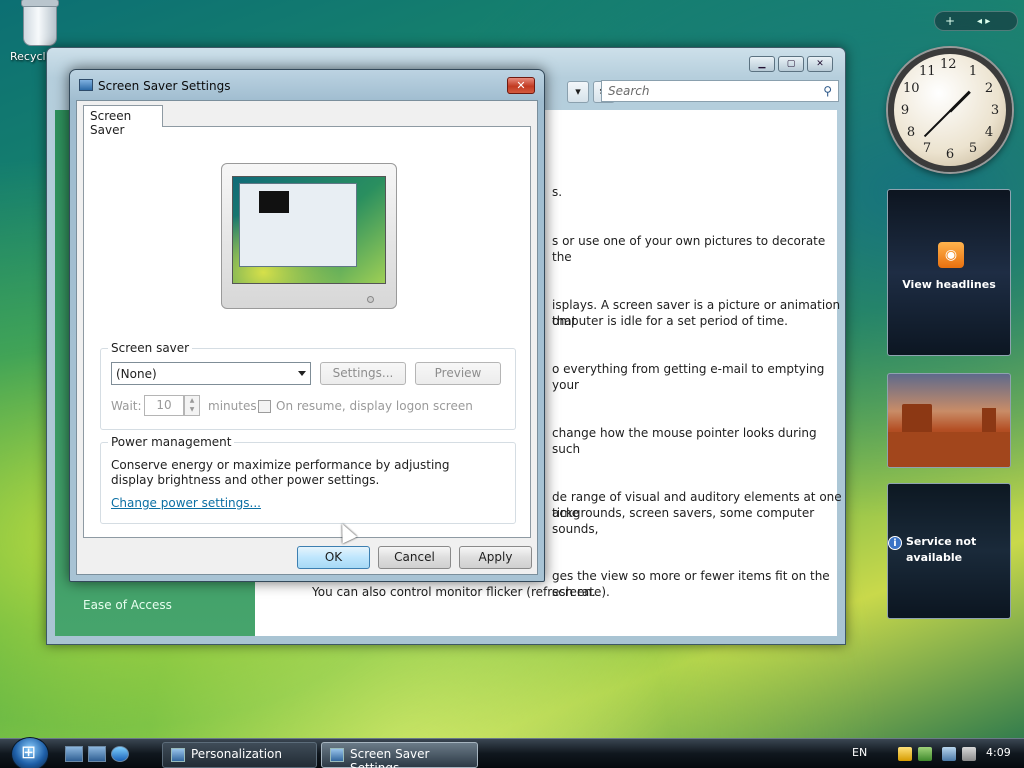 Image resolution: width=1024 pixels, height=768 pixels. What do you see at coordinates (937, 124) in the screenshot?
I see `minute-hand` at bounding box center [937, 124].